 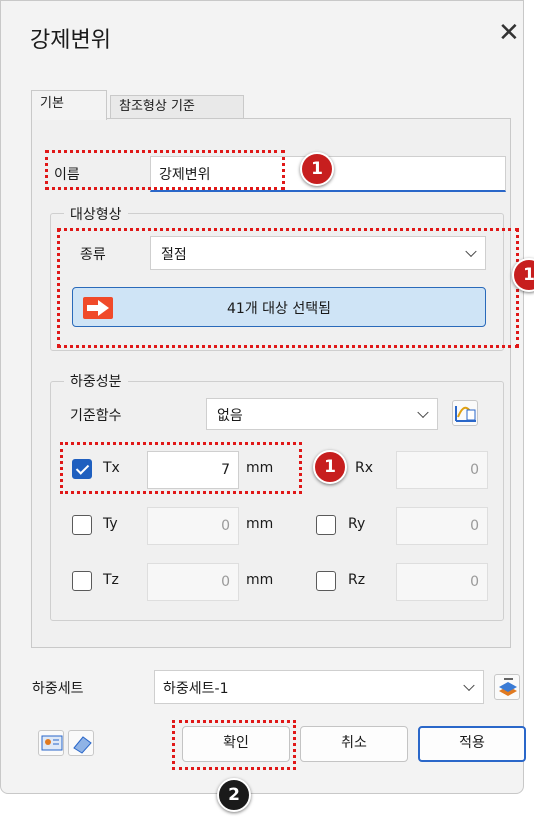 I want to click on target-group-legend: 대상형상, so click(x=96, y=214).